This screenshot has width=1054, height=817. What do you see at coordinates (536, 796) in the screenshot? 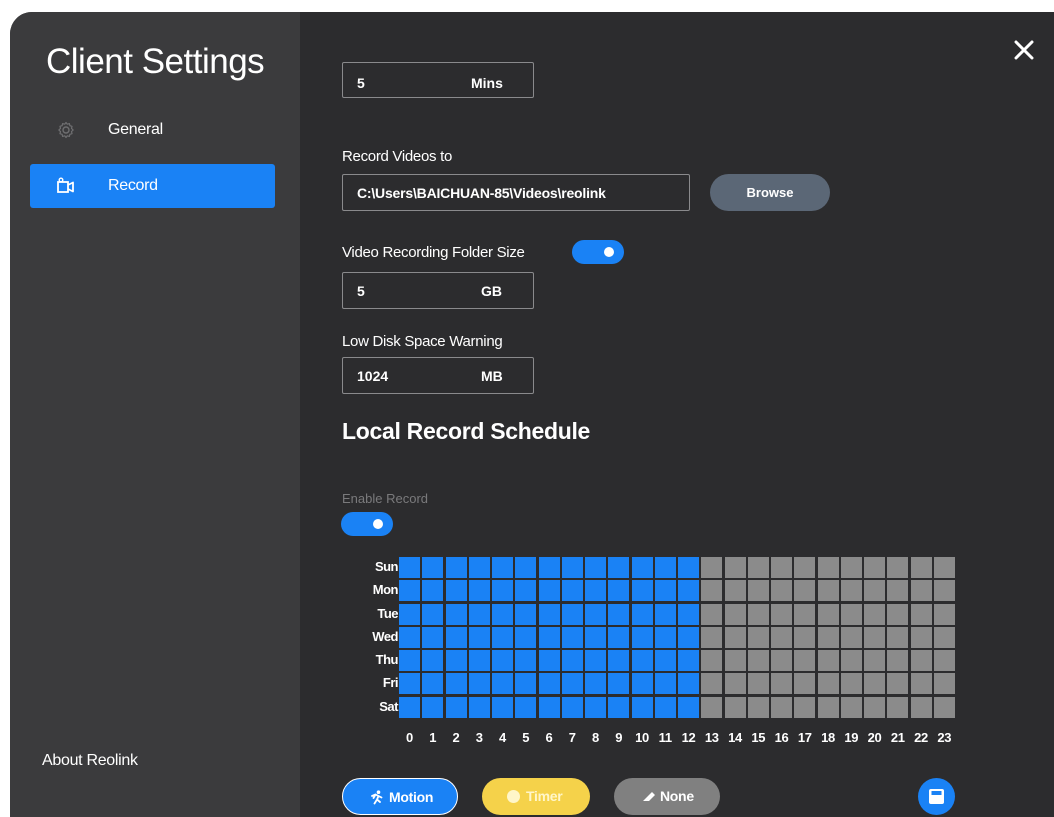
I see `timer-button: Timer` at bounding box center [536, 796].